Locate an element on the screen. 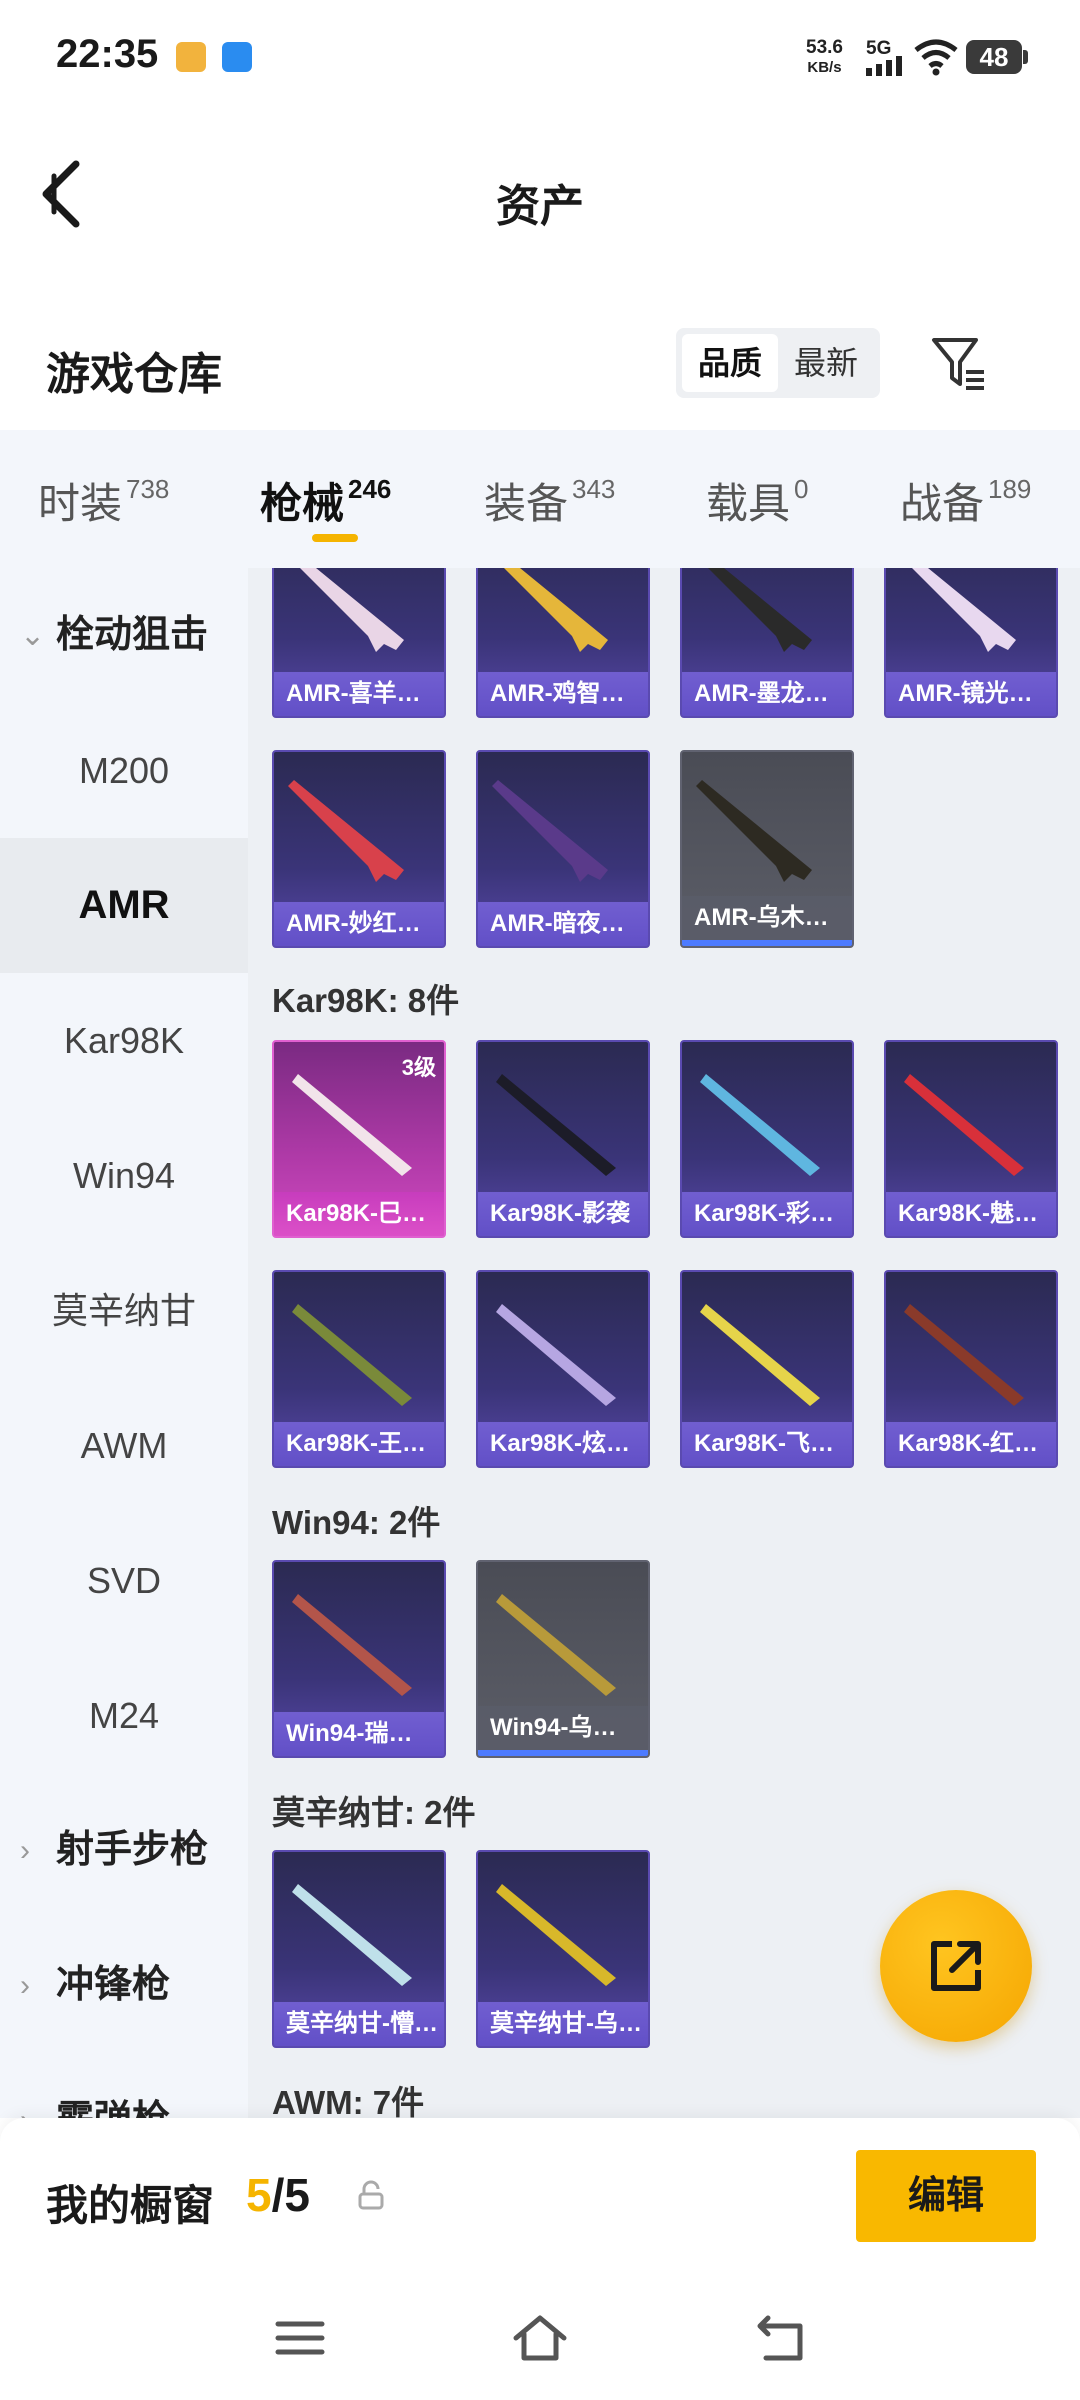 The height and width of the screenshot is (2400, 1080). filter-icon is located at coordinates (958, 362).